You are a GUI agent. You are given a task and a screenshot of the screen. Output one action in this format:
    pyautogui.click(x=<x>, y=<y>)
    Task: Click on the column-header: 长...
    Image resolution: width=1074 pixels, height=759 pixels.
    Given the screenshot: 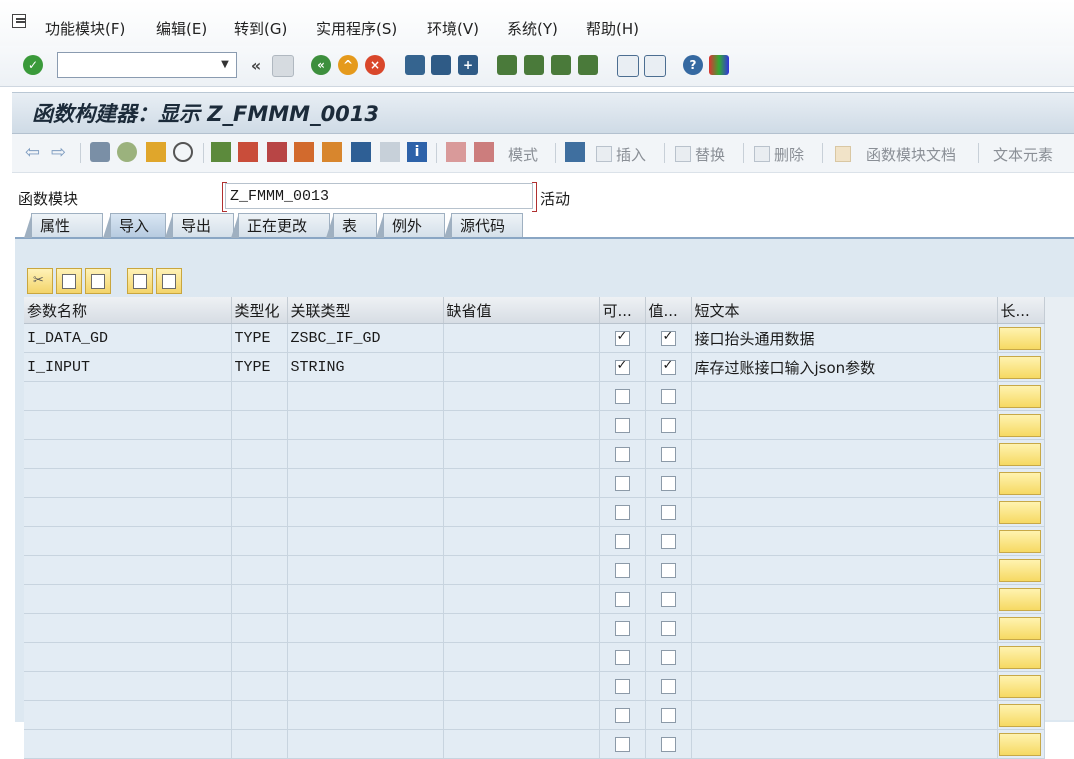 What is the action you would take?
    pyautogui.click(x=1021, y=310)
    